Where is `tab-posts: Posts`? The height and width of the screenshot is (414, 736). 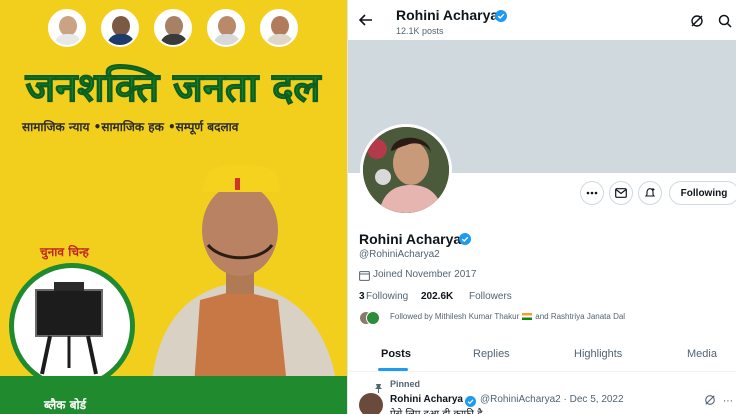 tab-posts: Posts is located at coordinates (396, 354).